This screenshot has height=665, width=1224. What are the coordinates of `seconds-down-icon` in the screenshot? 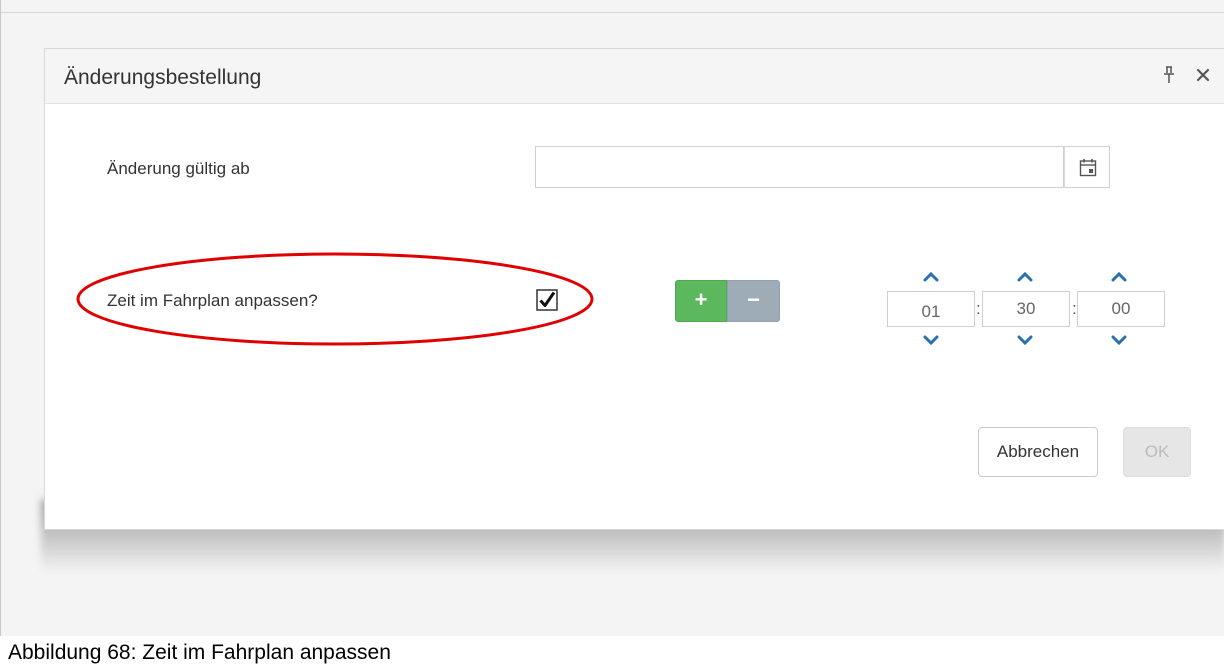 It's located at (1119, 340).